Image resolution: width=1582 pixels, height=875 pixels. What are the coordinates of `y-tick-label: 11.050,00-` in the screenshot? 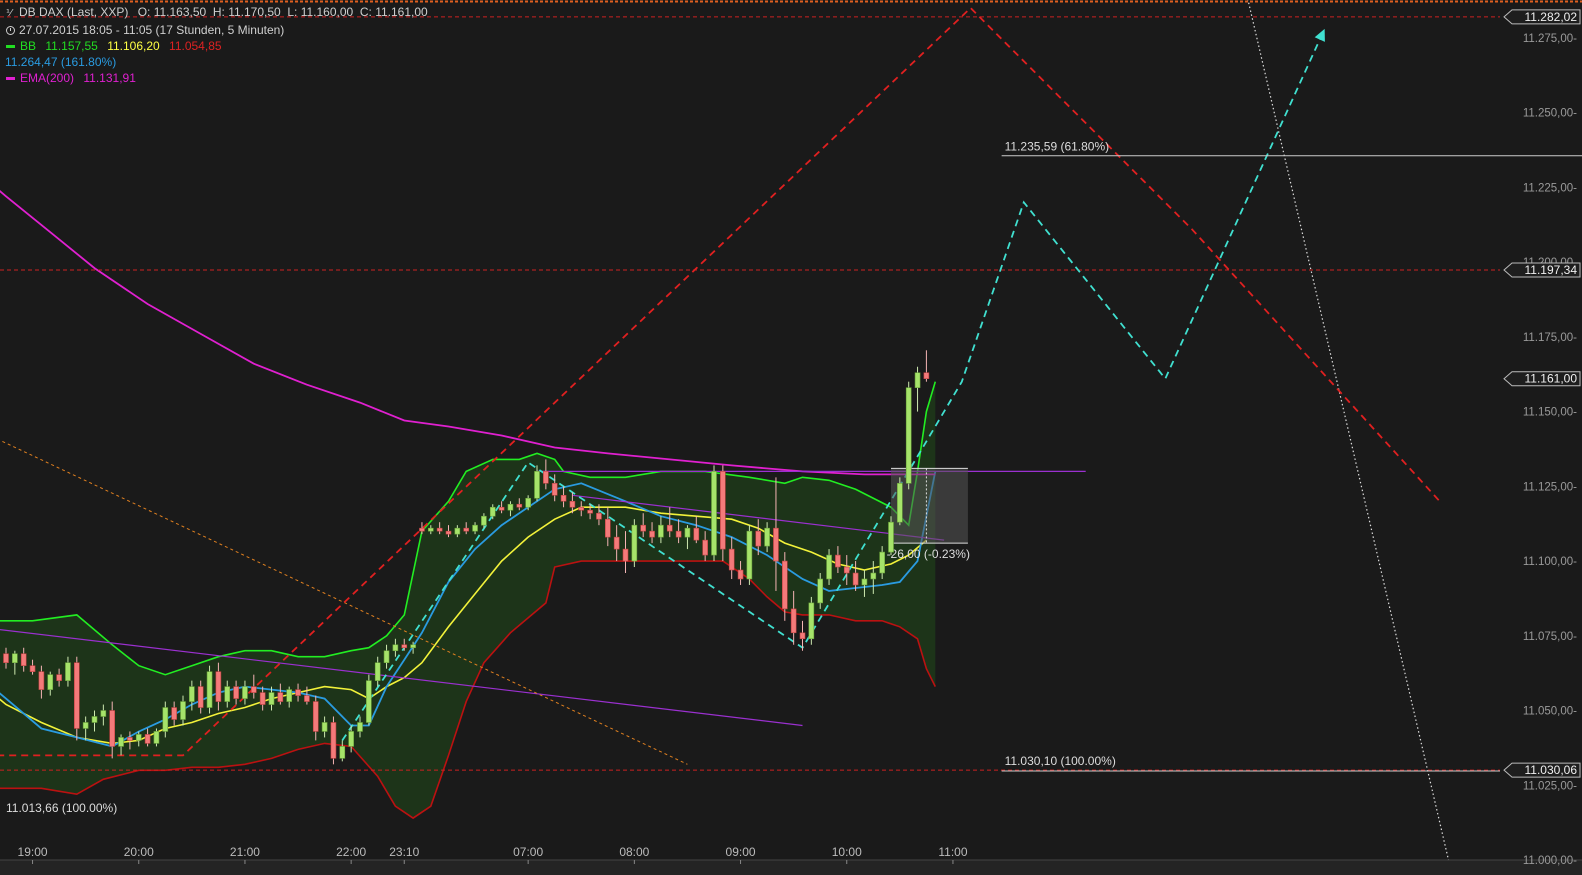 It's located at (1550, 712).